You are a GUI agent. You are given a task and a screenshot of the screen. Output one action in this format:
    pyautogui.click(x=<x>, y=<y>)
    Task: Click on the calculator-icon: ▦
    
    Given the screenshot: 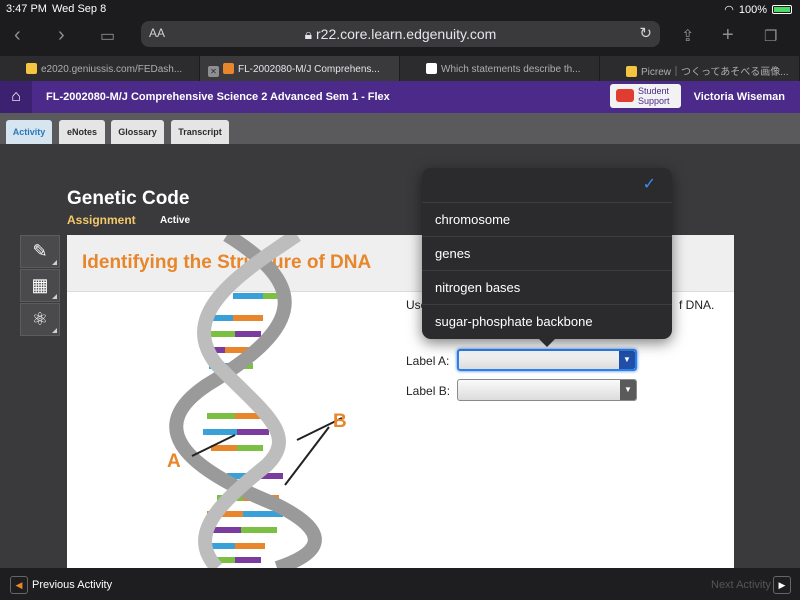 What is the action you would take?
    pyautogui.click(x=40, y=285)
    